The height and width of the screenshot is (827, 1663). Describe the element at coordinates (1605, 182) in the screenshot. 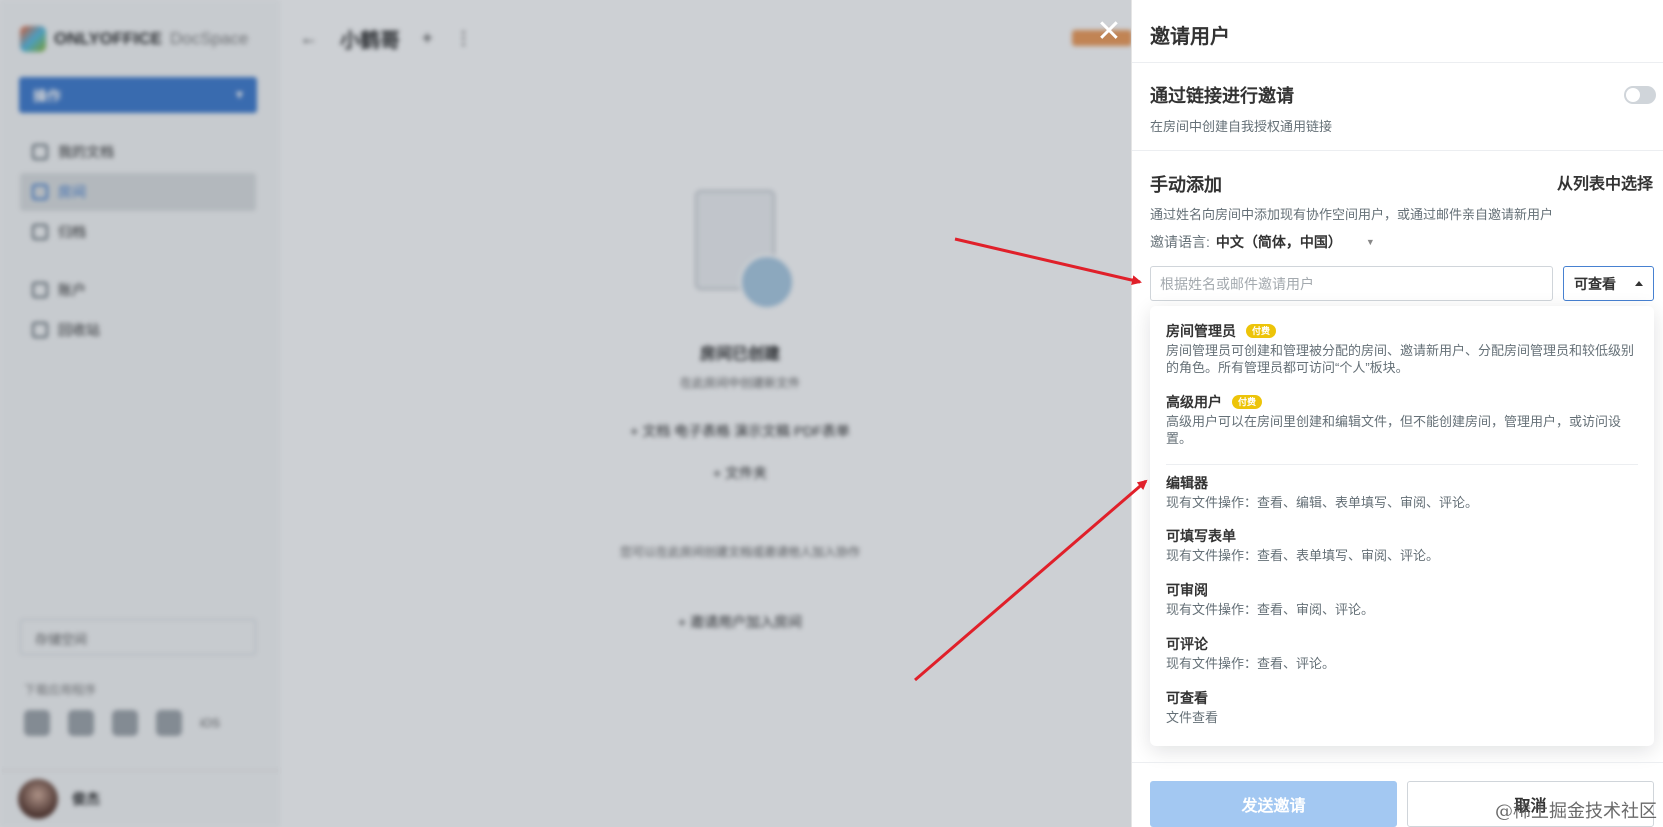

I see `select-from-list-link: 从列表中选择` at that location.